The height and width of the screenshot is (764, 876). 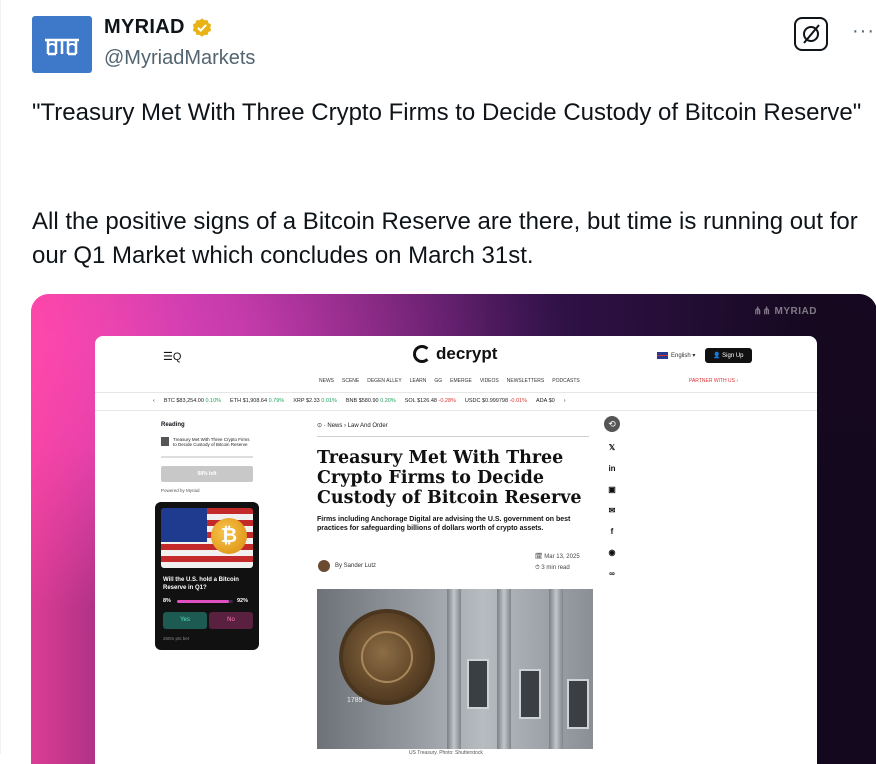 I want to click on author-name-row: MYRIAD, so click(x=158, y=27).